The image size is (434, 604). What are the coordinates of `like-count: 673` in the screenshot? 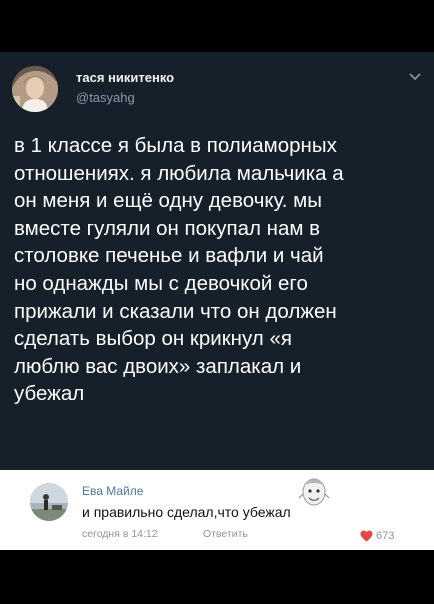 It's located at (385, 535).